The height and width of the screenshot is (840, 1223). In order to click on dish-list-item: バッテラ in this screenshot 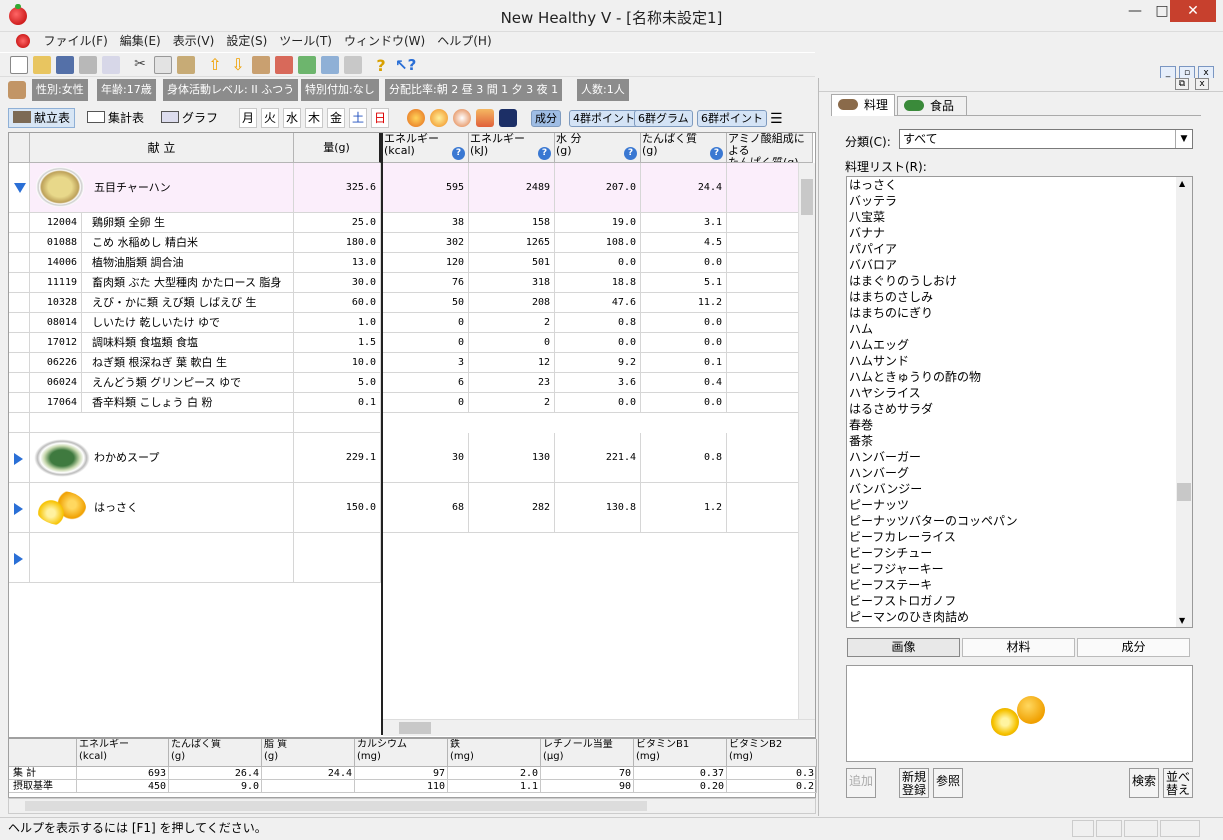, I will do `click(1019, 201)`.